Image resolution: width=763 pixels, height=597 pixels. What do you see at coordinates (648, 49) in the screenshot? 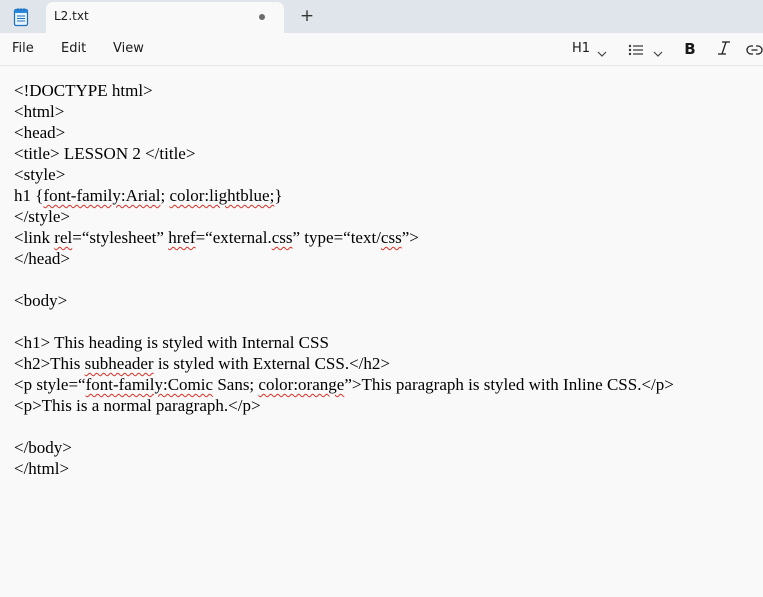
I see `list-dropdown` at bounding box center [648, 49].